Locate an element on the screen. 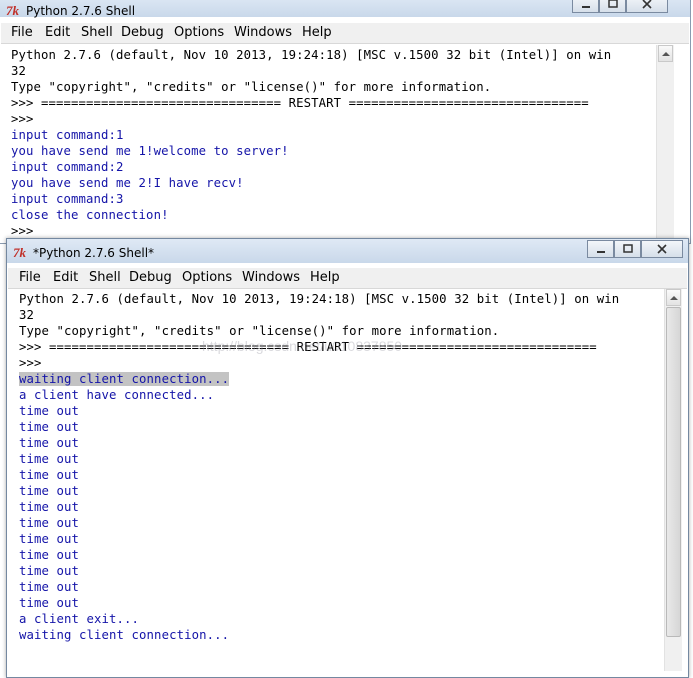 The width and height of the screenshot is (693, 678). shell-output-line: you have send me 1!welcome to server! is located at coordinates (150, 151).